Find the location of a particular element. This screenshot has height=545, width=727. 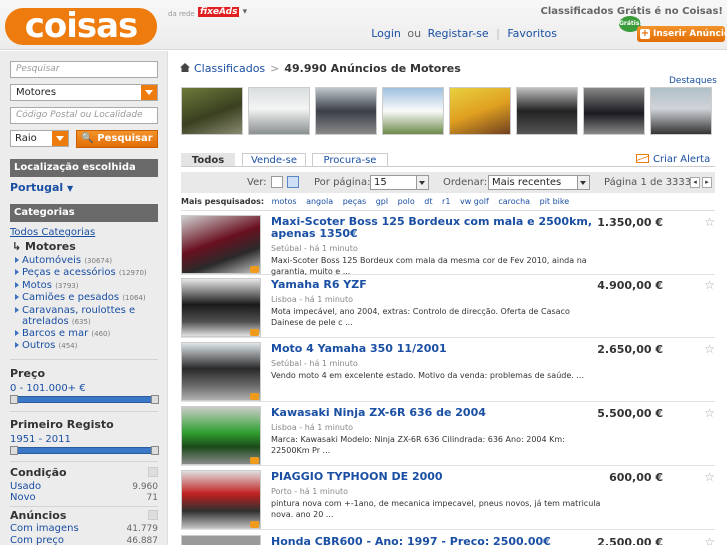

listing-title: Yamaha R6 YZF is located at coordinates (436, 285).